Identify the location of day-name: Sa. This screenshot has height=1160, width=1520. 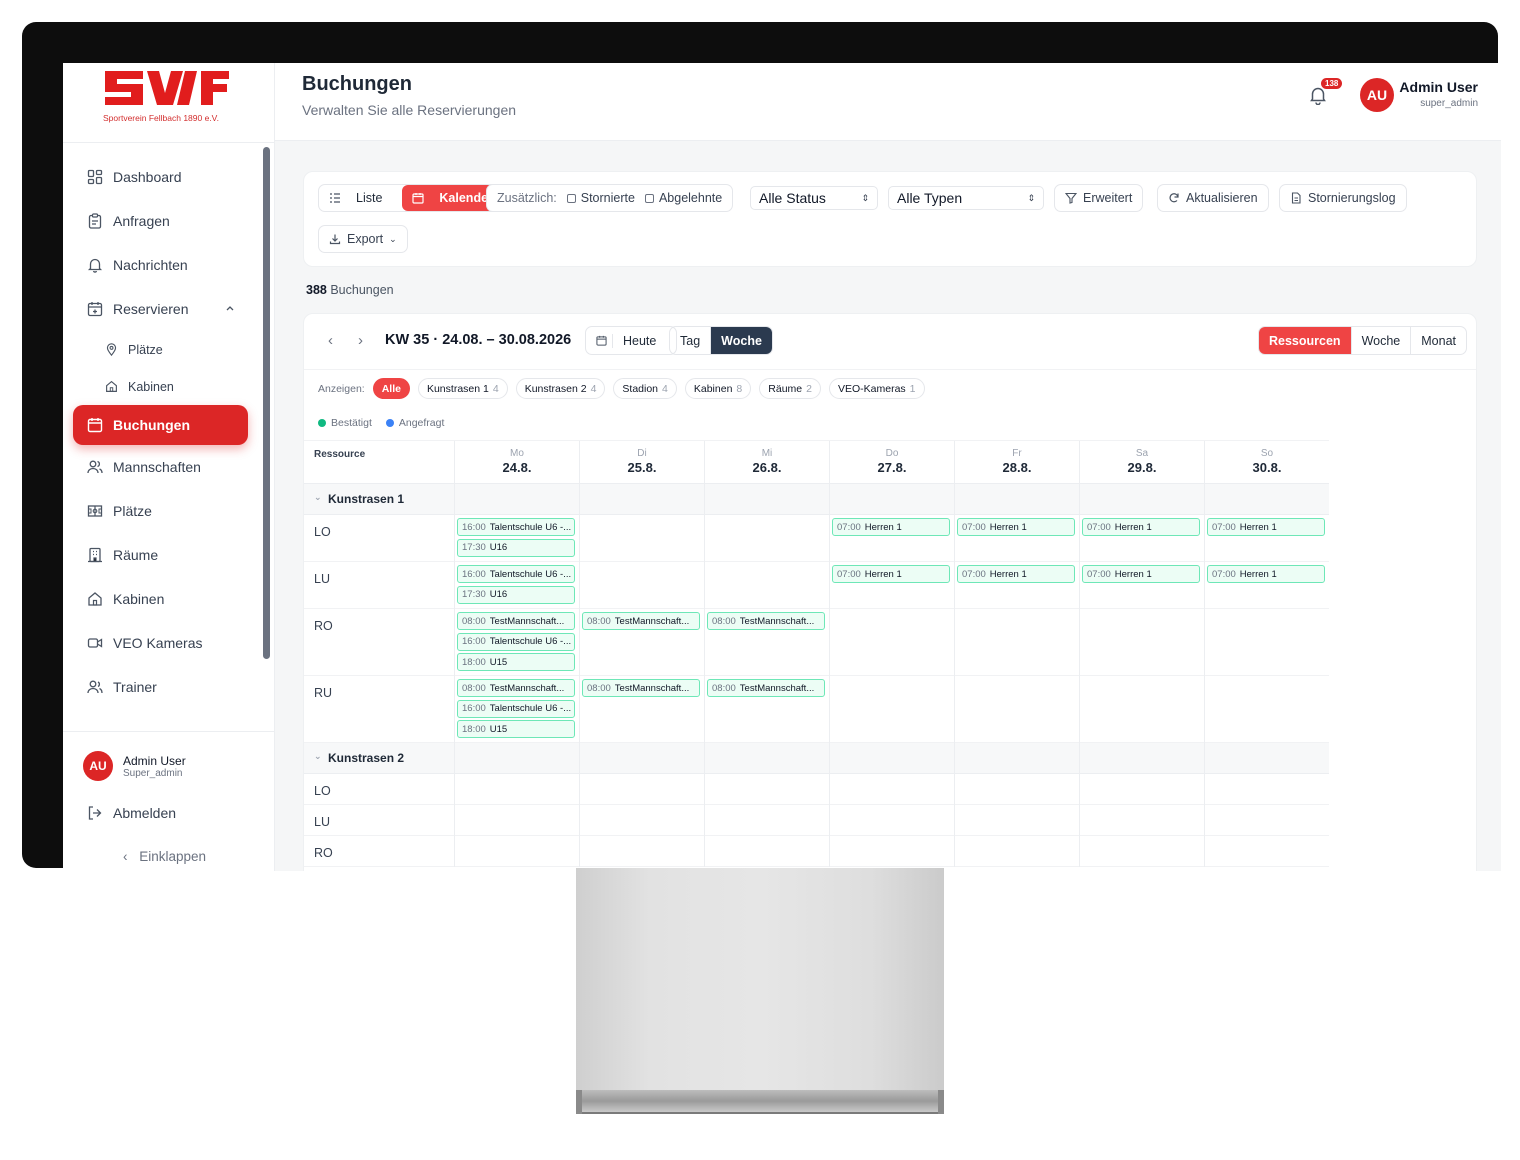
(1142, 453).